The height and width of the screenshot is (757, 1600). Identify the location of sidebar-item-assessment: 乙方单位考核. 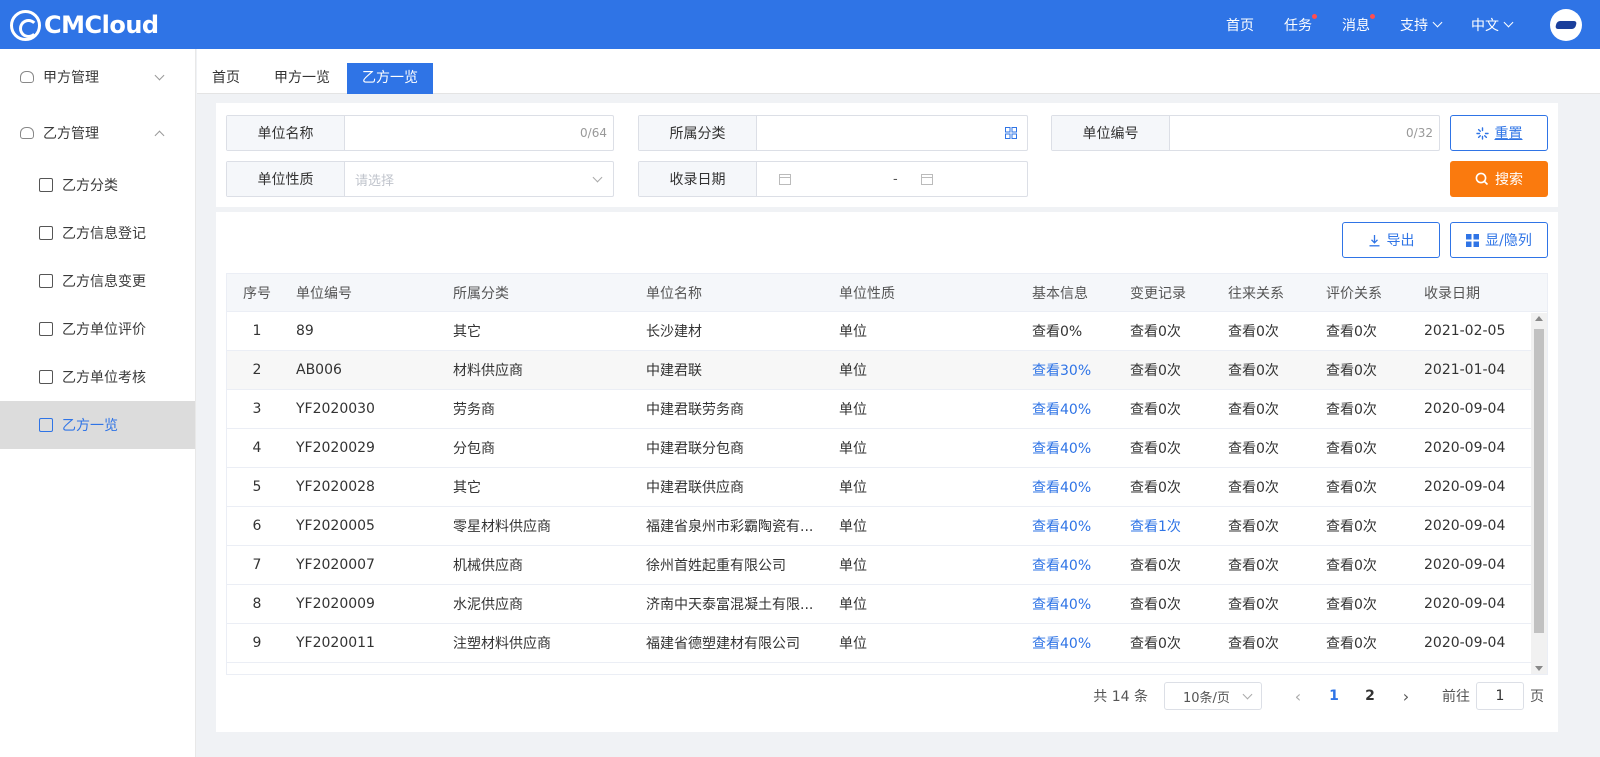
(97, 377).